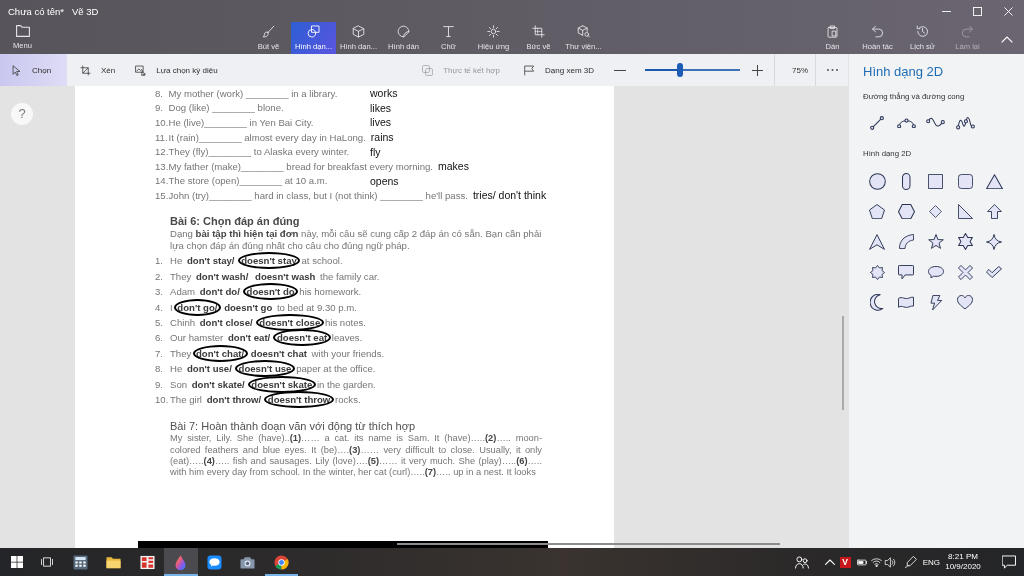 Image resolution: width=1024 pixels, height=576 pixels. Describe the element at coordinates (248, 562) in the screenshot. I see `camera-icon` at that location.